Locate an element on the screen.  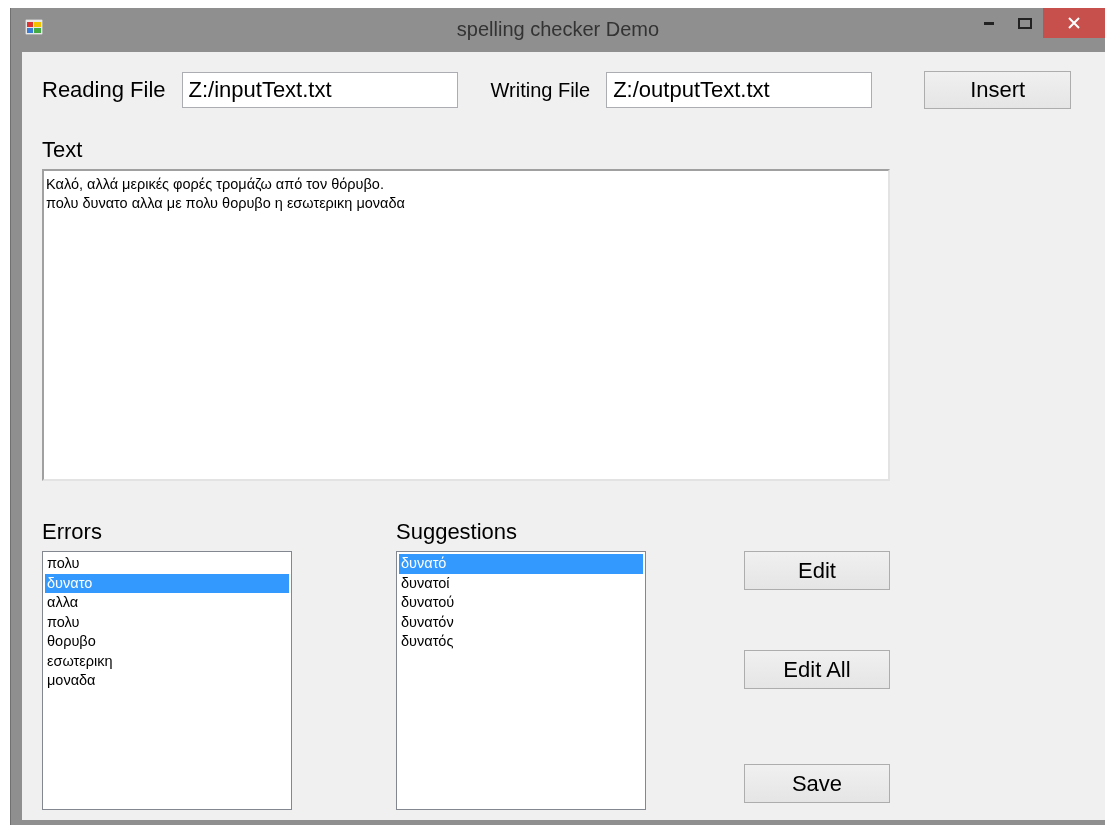
insert-button: Insert is located at coordinates (998, 90).